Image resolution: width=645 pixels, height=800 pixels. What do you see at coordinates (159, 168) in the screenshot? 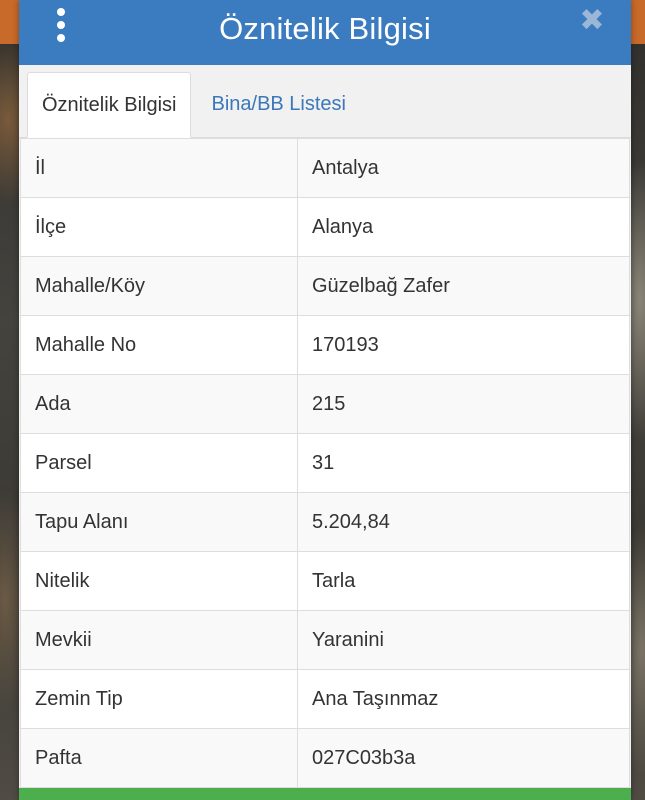
I see `row-key: İl` at bounding box center [159, 168].